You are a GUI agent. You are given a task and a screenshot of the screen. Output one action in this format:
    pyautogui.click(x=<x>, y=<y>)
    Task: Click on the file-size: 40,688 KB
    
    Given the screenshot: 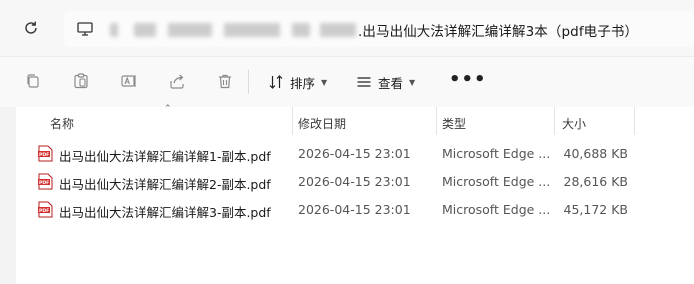 What is the action you would take?
    pyautogui.click(x=595, y=153)
    